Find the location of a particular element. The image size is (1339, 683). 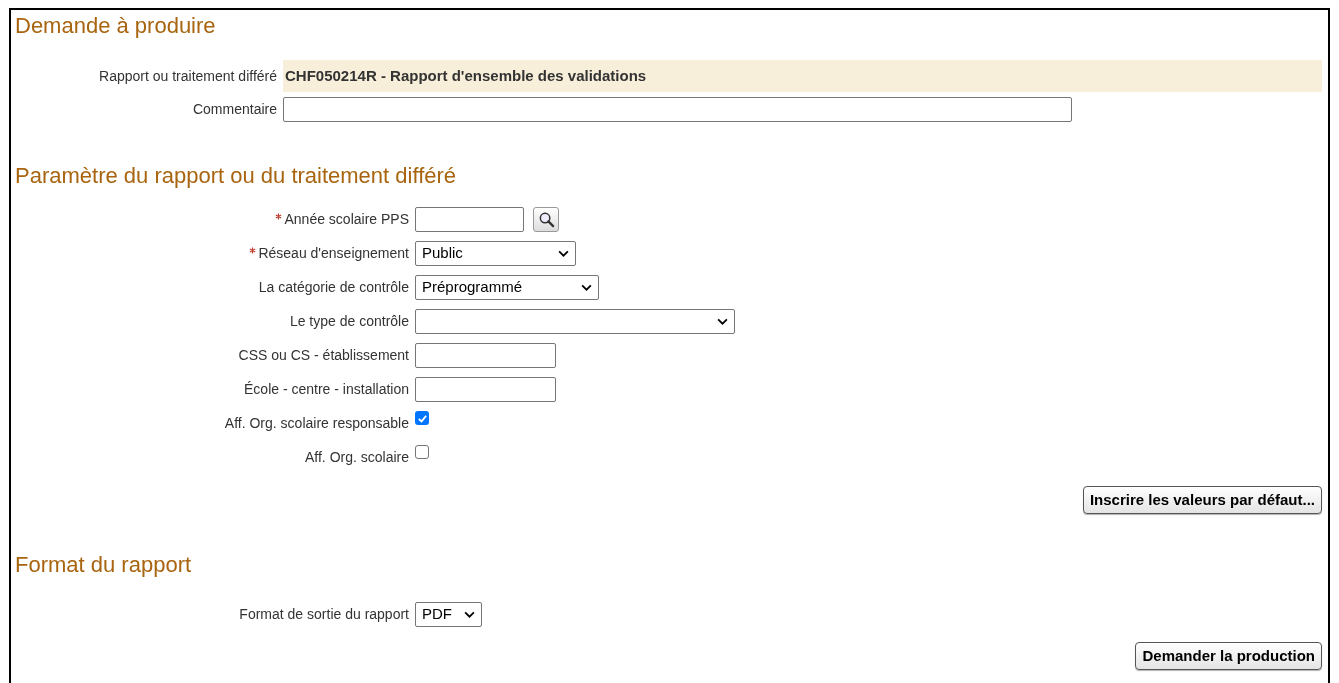

field-label: Aff. Org. scolaire responsable is located at coordinates (316, 423).